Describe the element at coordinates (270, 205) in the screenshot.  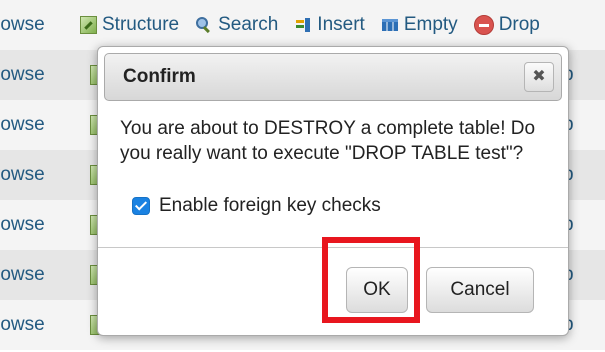
I see `checkbox-label: Enable foreign key checks` at that location.